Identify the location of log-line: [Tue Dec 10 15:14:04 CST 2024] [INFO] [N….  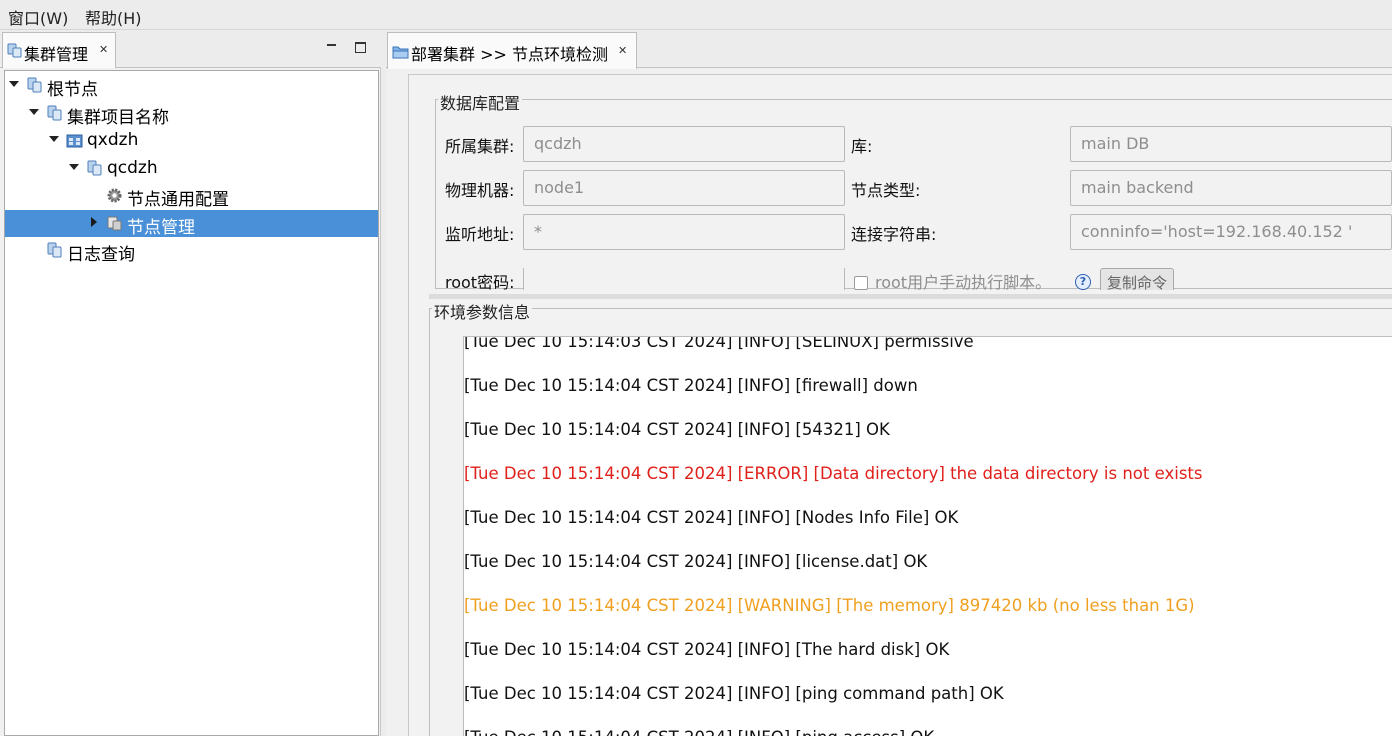
(711, 517).